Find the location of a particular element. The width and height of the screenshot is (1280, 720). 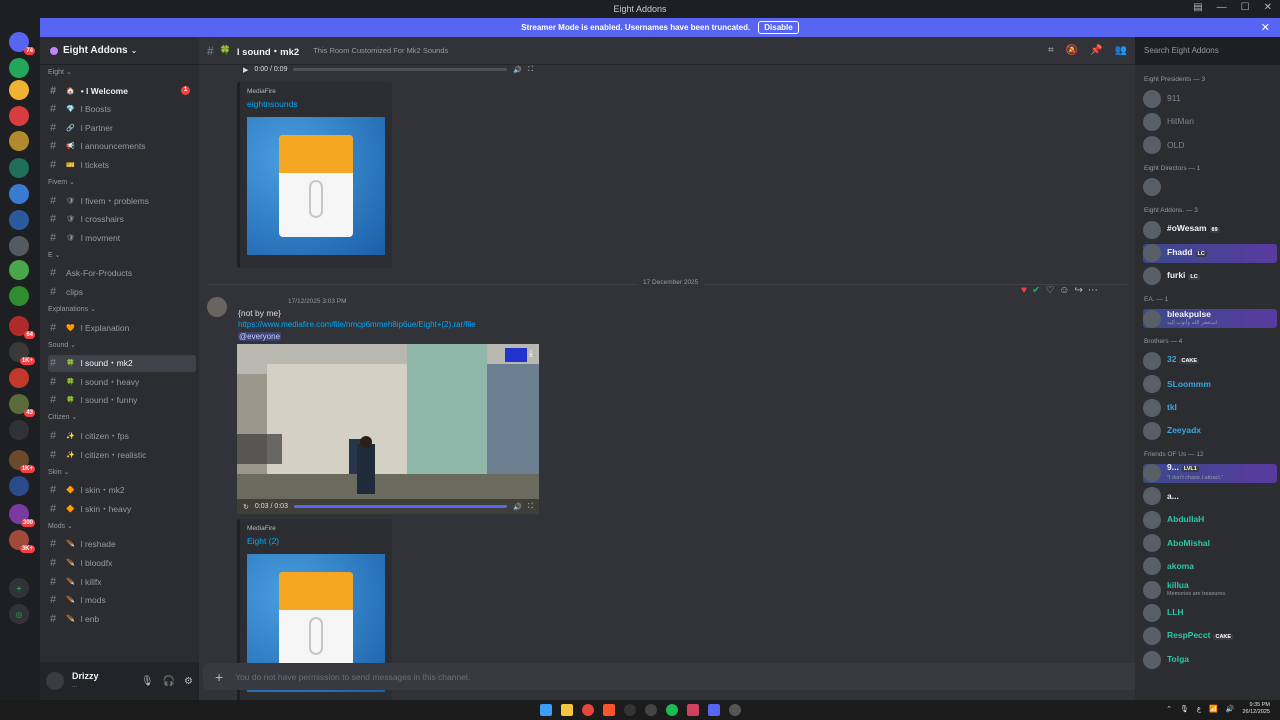

channel-item: # 🪶 l bloodfx is located at coordinates (122, 562).